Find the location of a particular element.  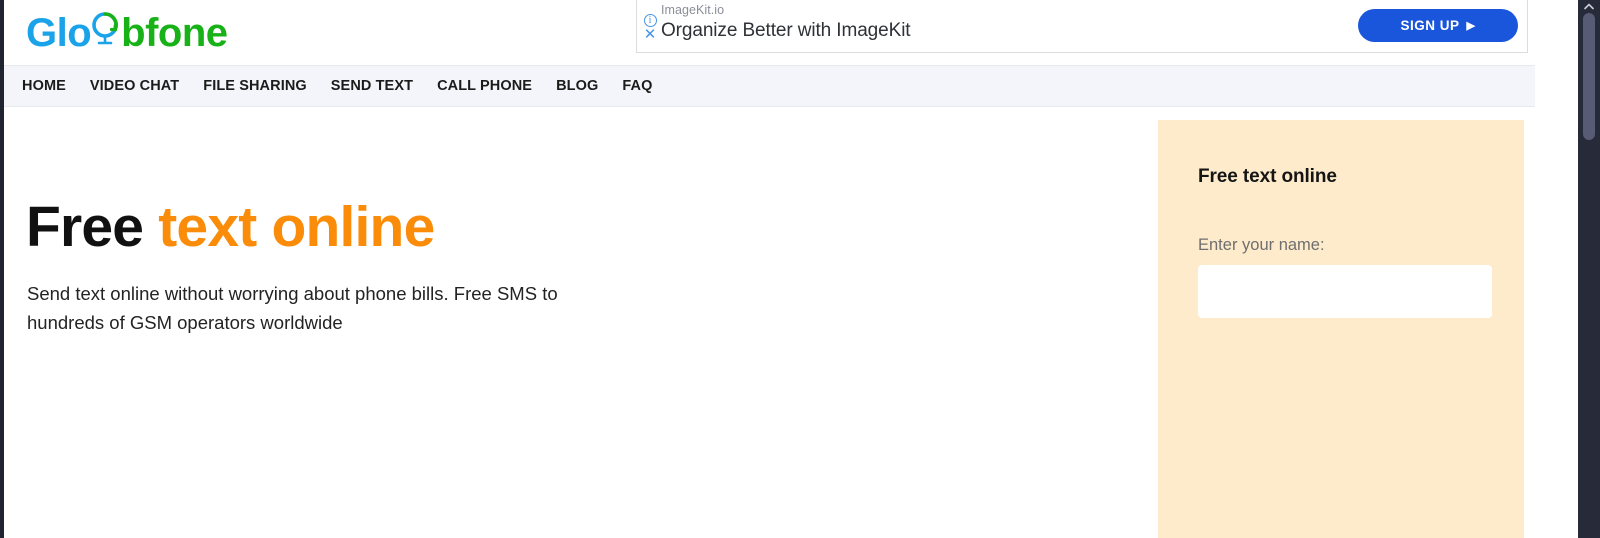

nav-item-home: HOME is located at coordinates (44, 86).